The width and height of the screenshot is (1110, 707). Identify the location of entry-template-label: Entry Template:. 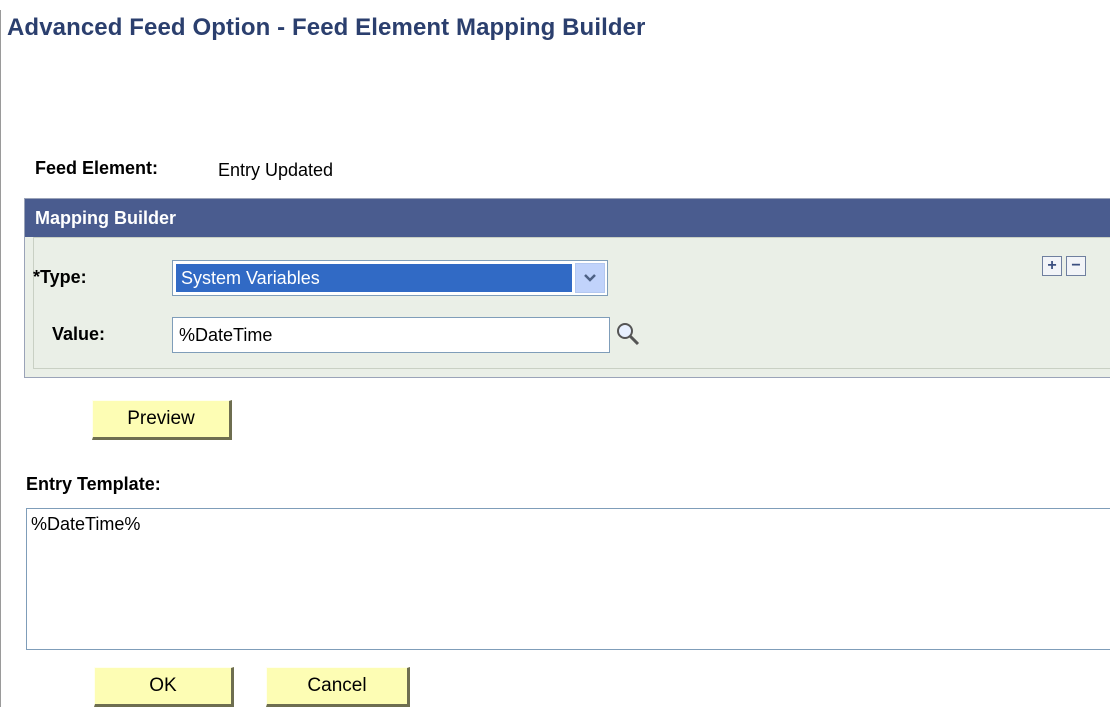
(93, 484).